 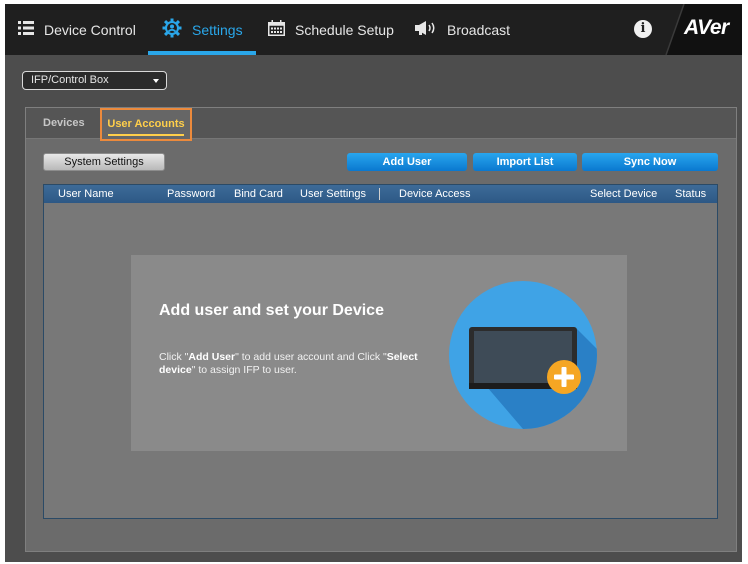 What do you see at coordinates (86, 194) in the screenshot?
I see `column-header-user-name: User Name` at bounding box center [86, 194].